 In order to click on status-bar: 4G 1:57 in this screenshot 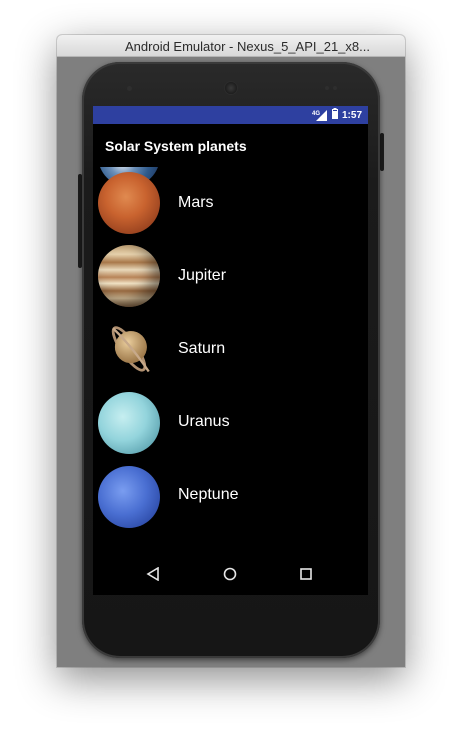, I will do `click(230, 115)`.